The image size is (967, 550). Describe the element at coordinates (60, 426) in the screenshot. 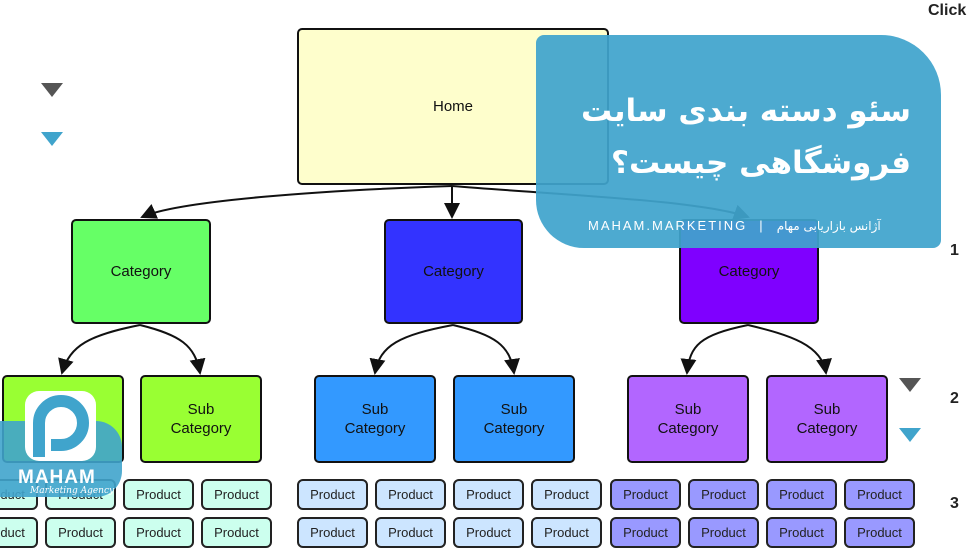

I see `maham-logo-icon` at that location.